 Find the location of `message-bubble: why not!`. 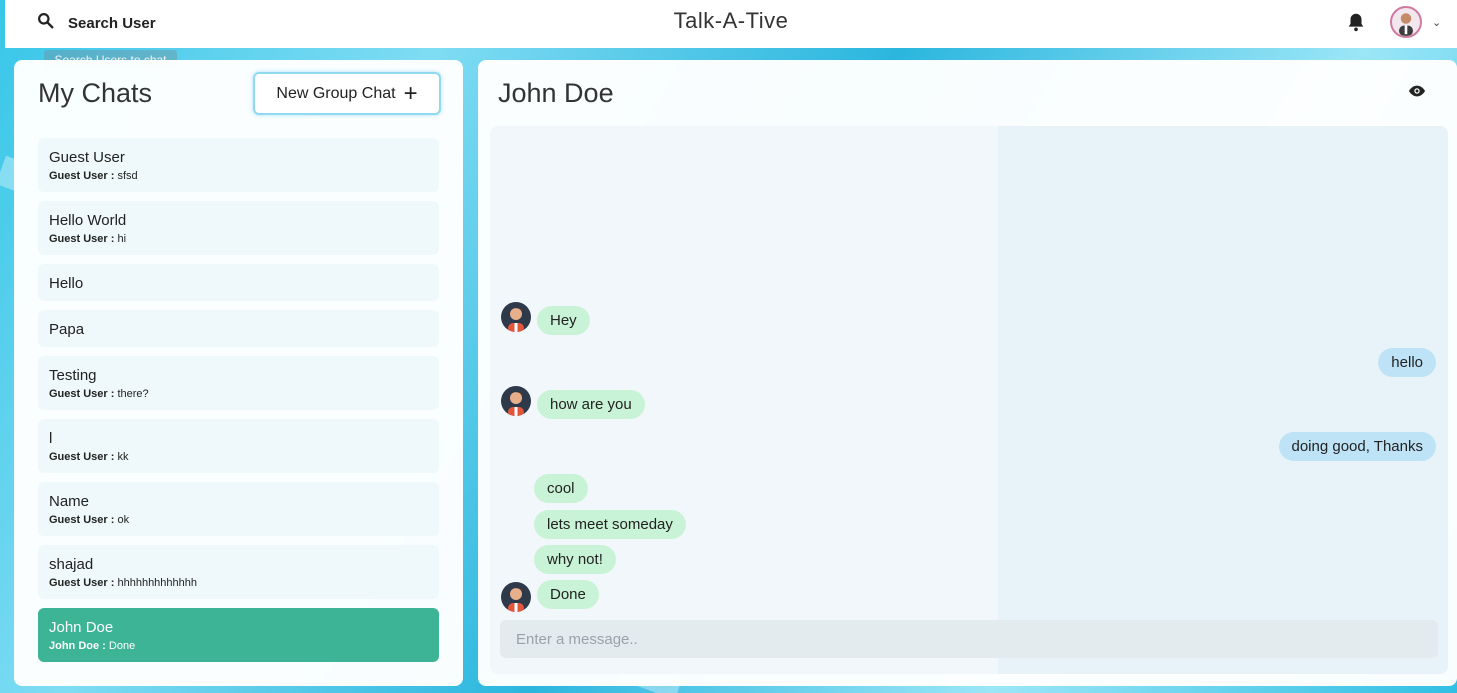

message-bubble: why not! is located at coordinates (575, 559).